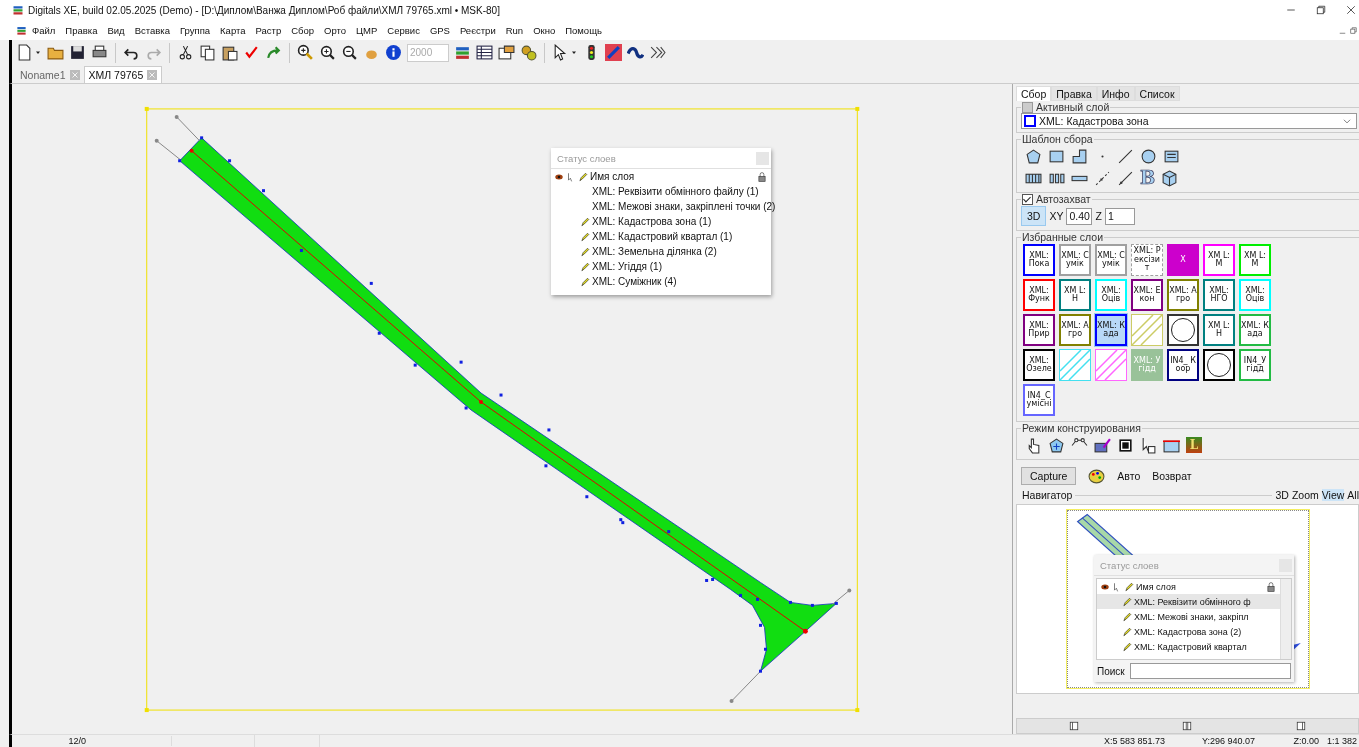  Describe the element at coordinates (462, 52) in the screenshot. I see `layers-icon` at that location.